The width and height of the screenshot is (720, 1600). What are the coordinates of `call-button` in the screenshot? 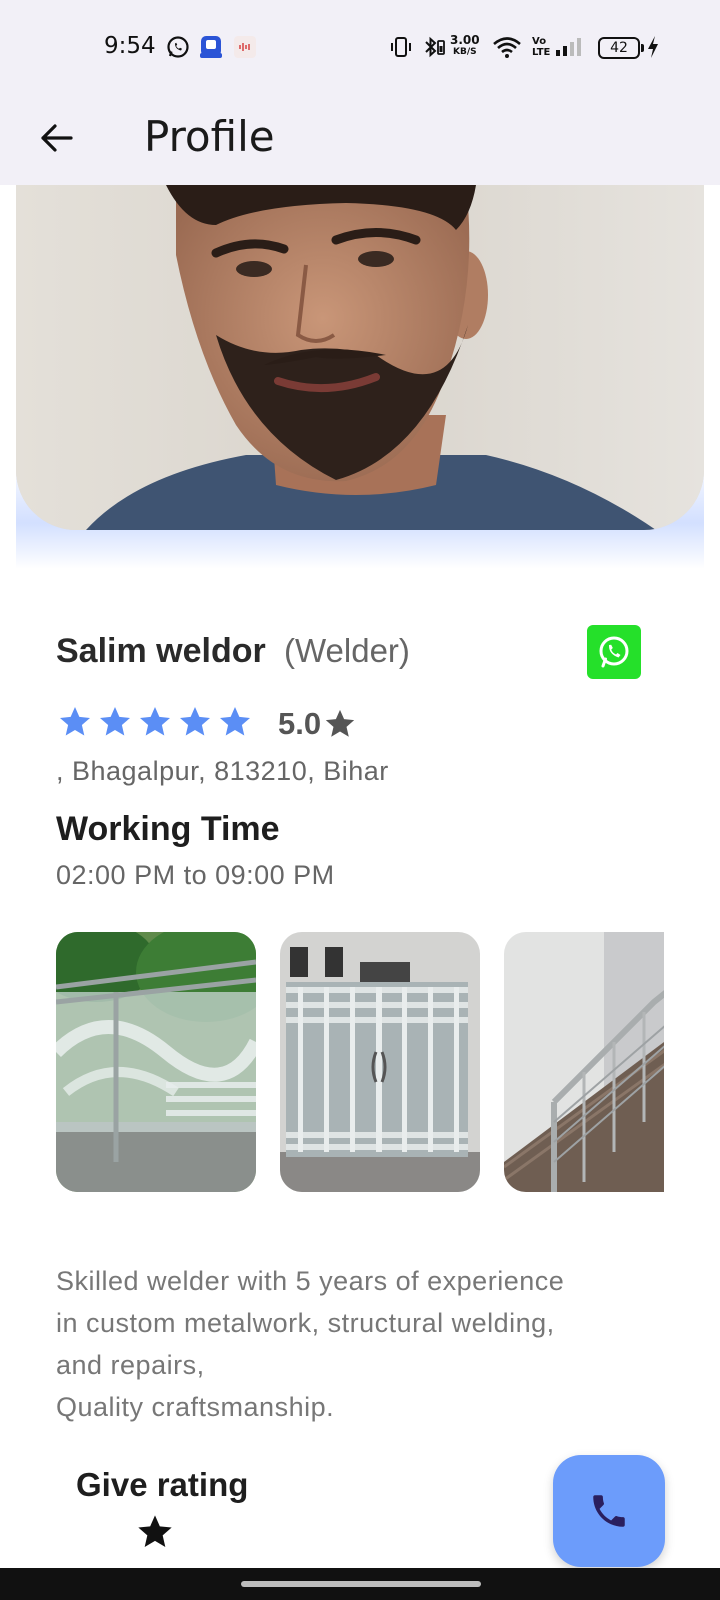 It's located at (609, 1511).